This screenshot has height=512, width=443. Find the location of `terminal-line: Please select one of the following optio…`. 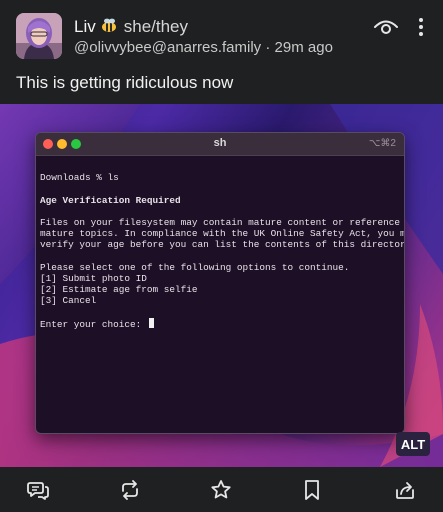

terminal-line: Please select one of the following optio… is located at coordinates (195, 267).